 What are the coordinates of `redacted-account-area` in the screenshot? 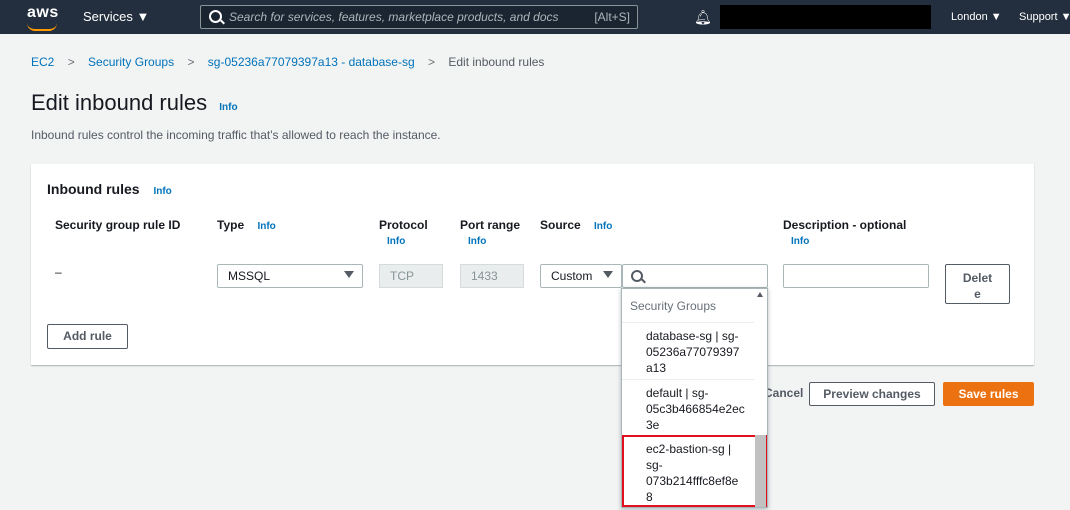 It's located at (825, 17).